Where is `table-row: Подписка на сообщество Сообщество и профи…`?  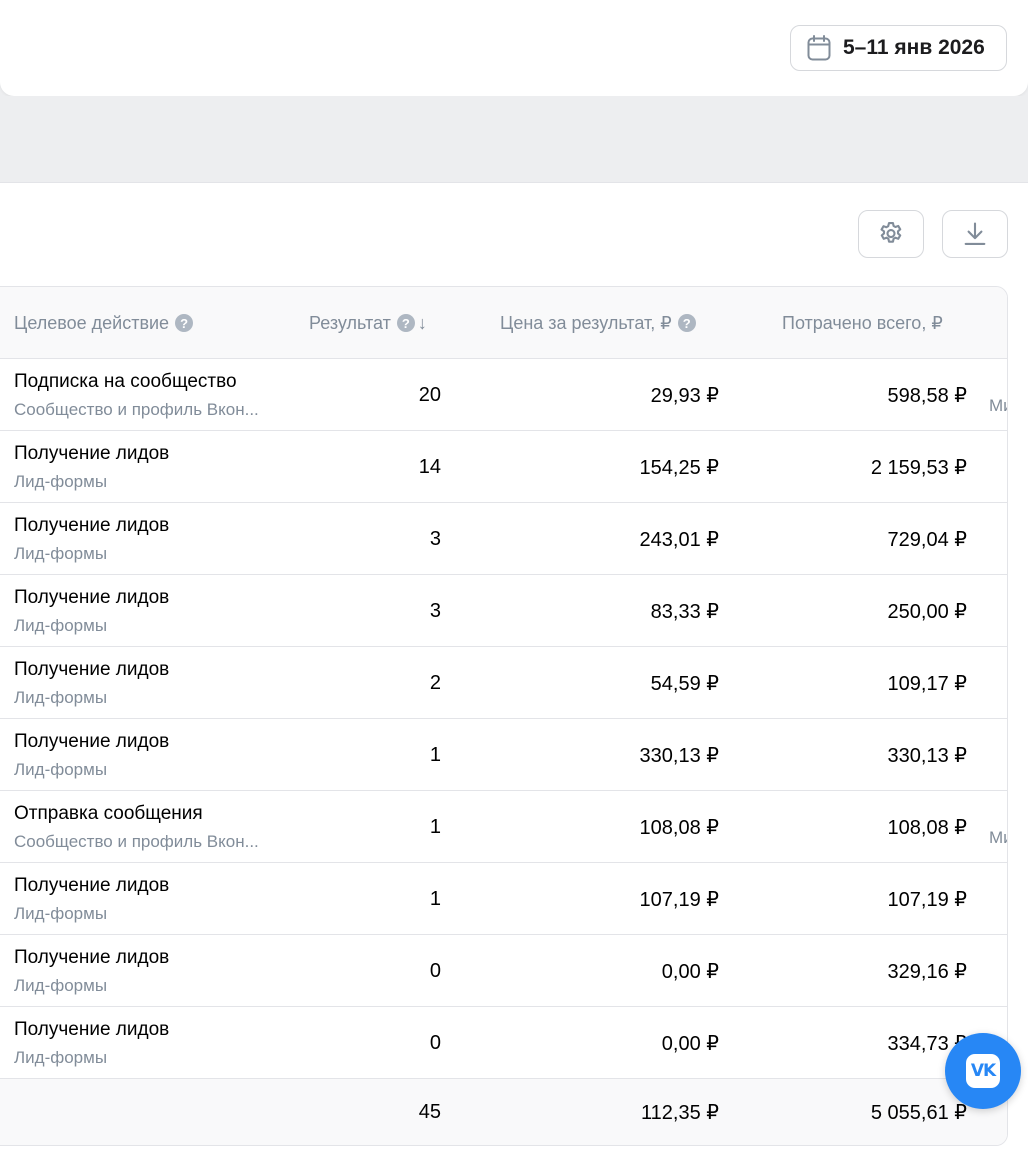
table-row: Подписка на сообщество Сообщество и профи… is located at coordinates (503, 395).